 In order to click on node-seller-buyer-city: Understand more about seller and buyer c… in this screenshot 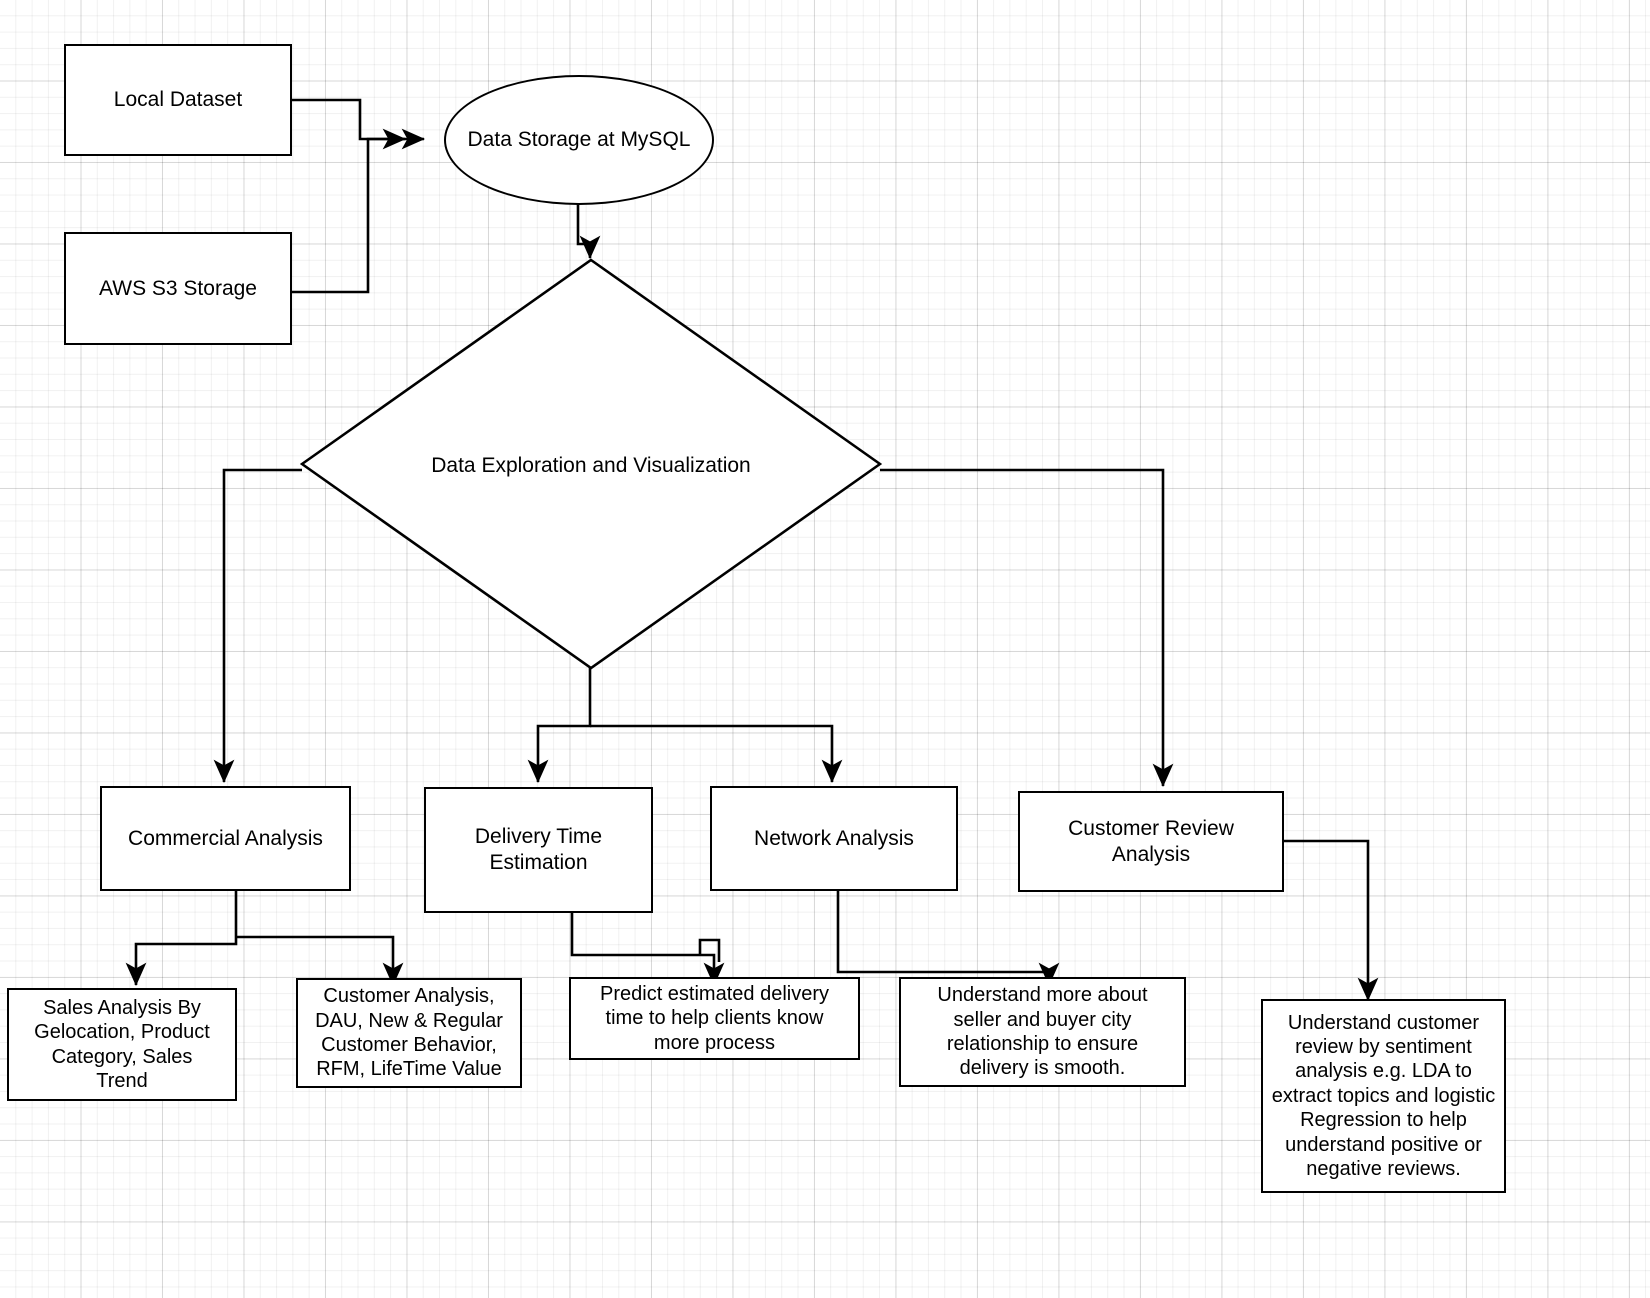, I will do `click(1042, 1032)`.